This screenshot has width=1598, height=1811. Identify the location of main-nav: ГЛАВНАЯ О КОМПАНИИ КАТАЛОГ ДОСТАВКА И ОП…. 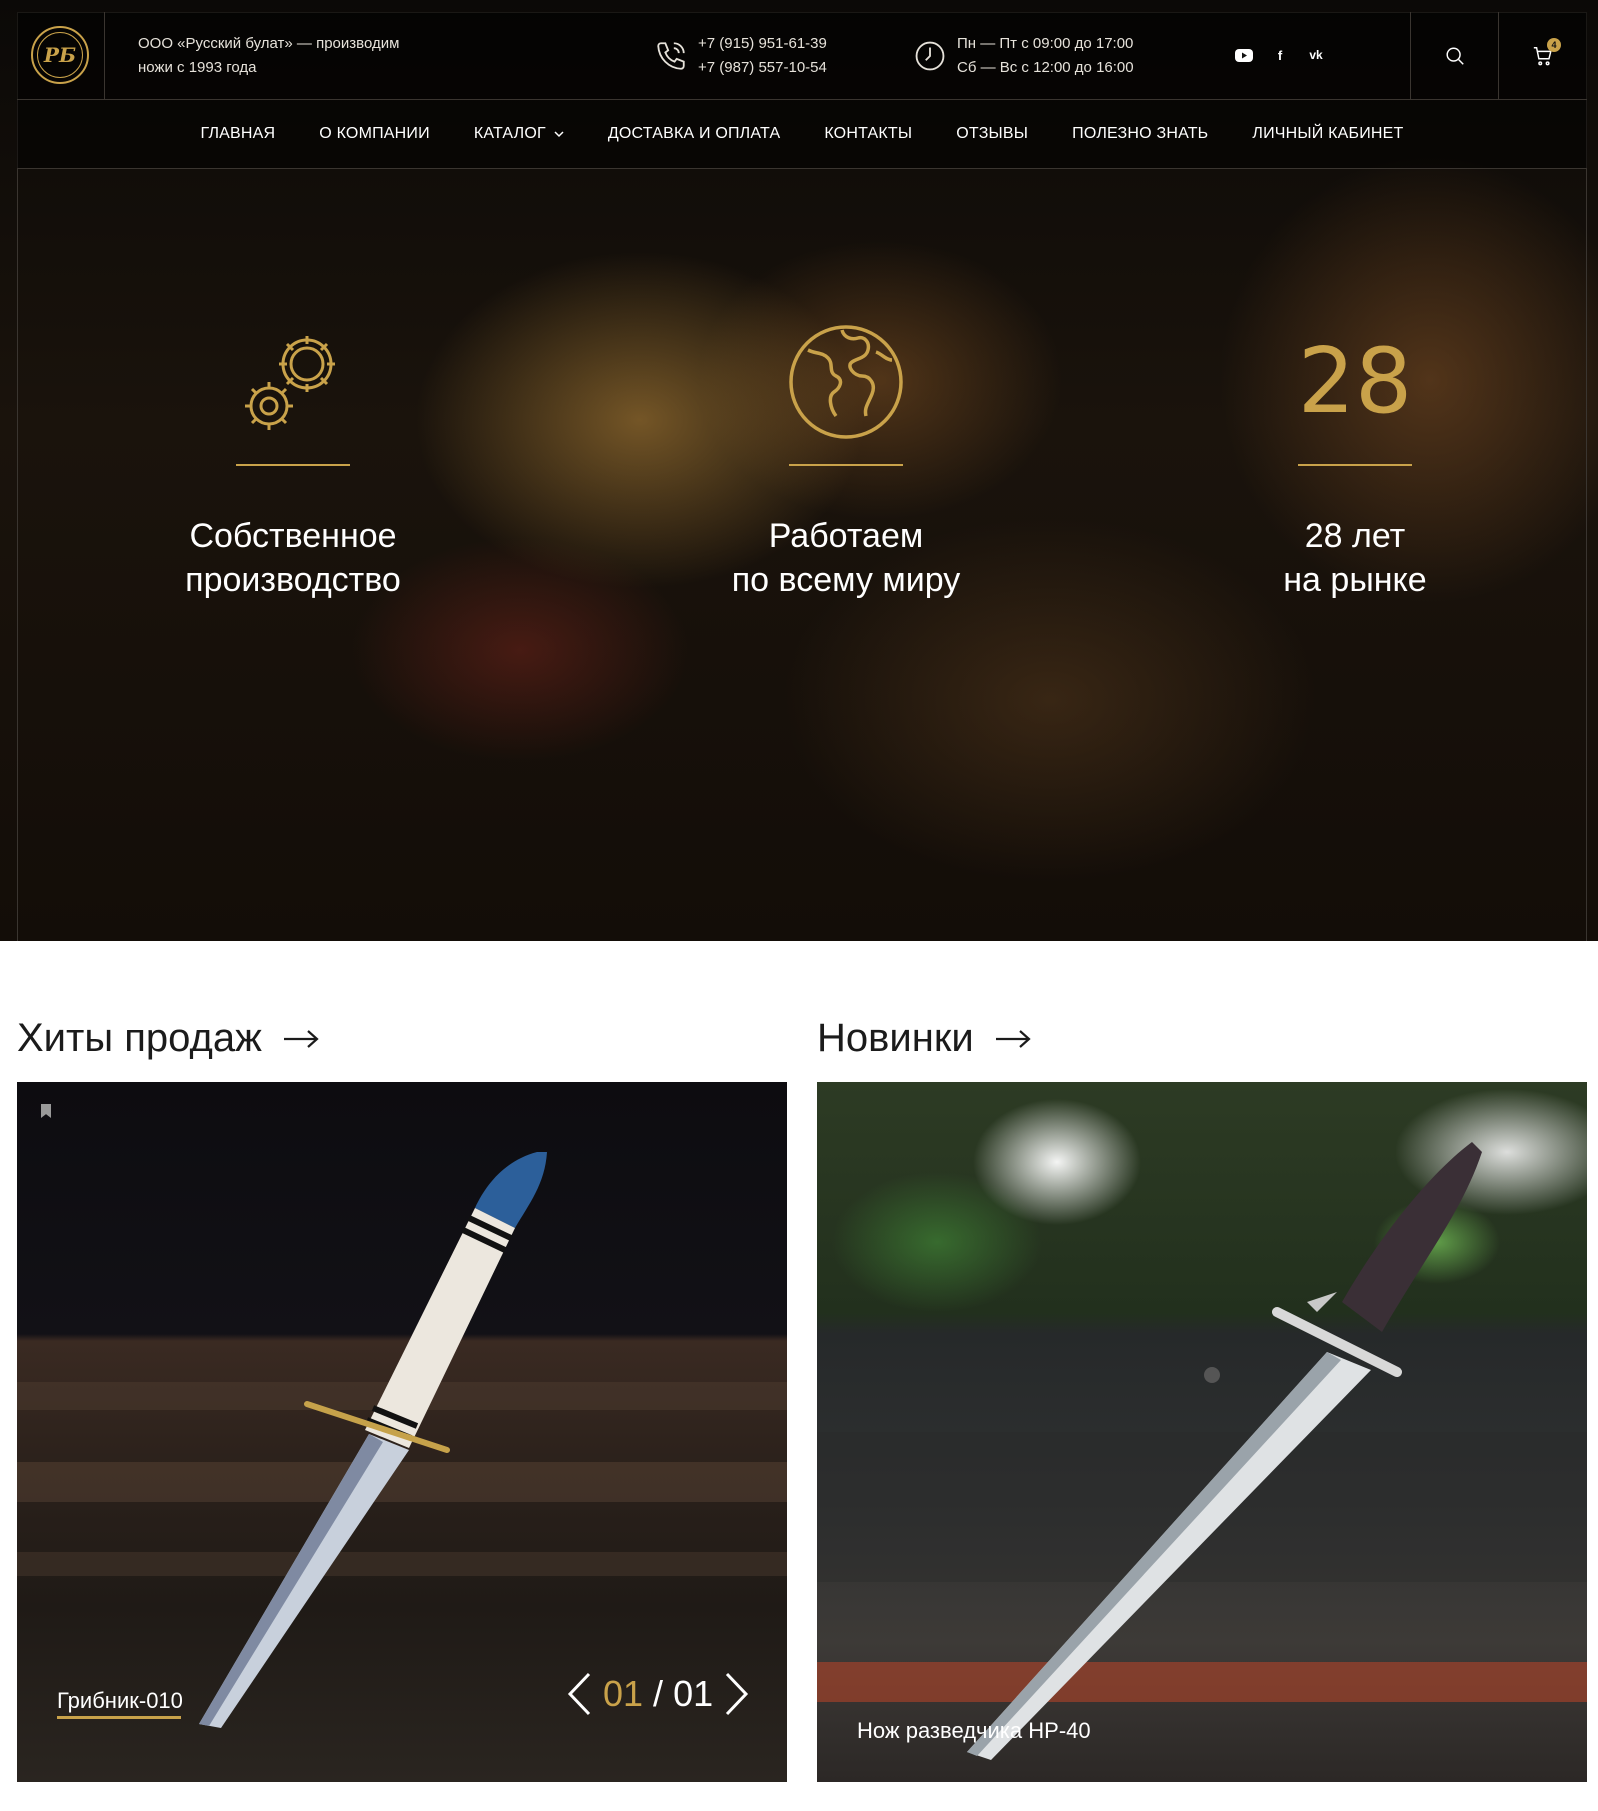
(802, 134).